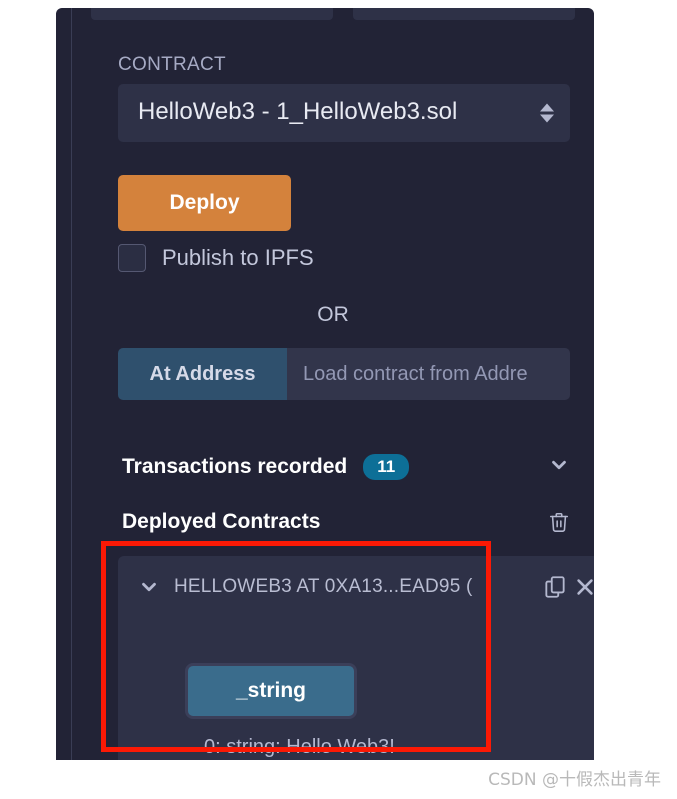  I want to click on close-icon, so click(584, 587).